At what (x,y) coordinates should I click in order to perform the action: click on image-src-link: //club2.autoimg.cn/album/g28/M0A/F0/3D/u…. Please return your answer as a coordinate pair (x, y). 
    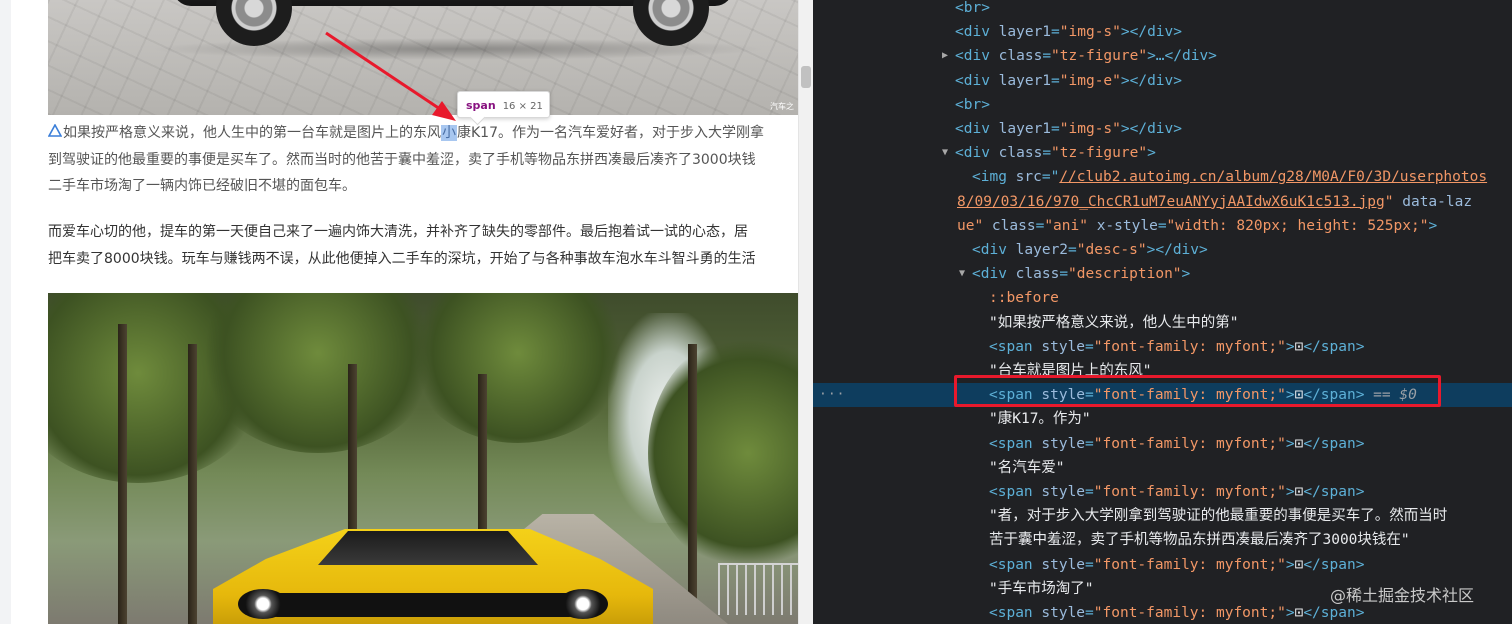
    Looking at the image, I should click on (1273, 177).